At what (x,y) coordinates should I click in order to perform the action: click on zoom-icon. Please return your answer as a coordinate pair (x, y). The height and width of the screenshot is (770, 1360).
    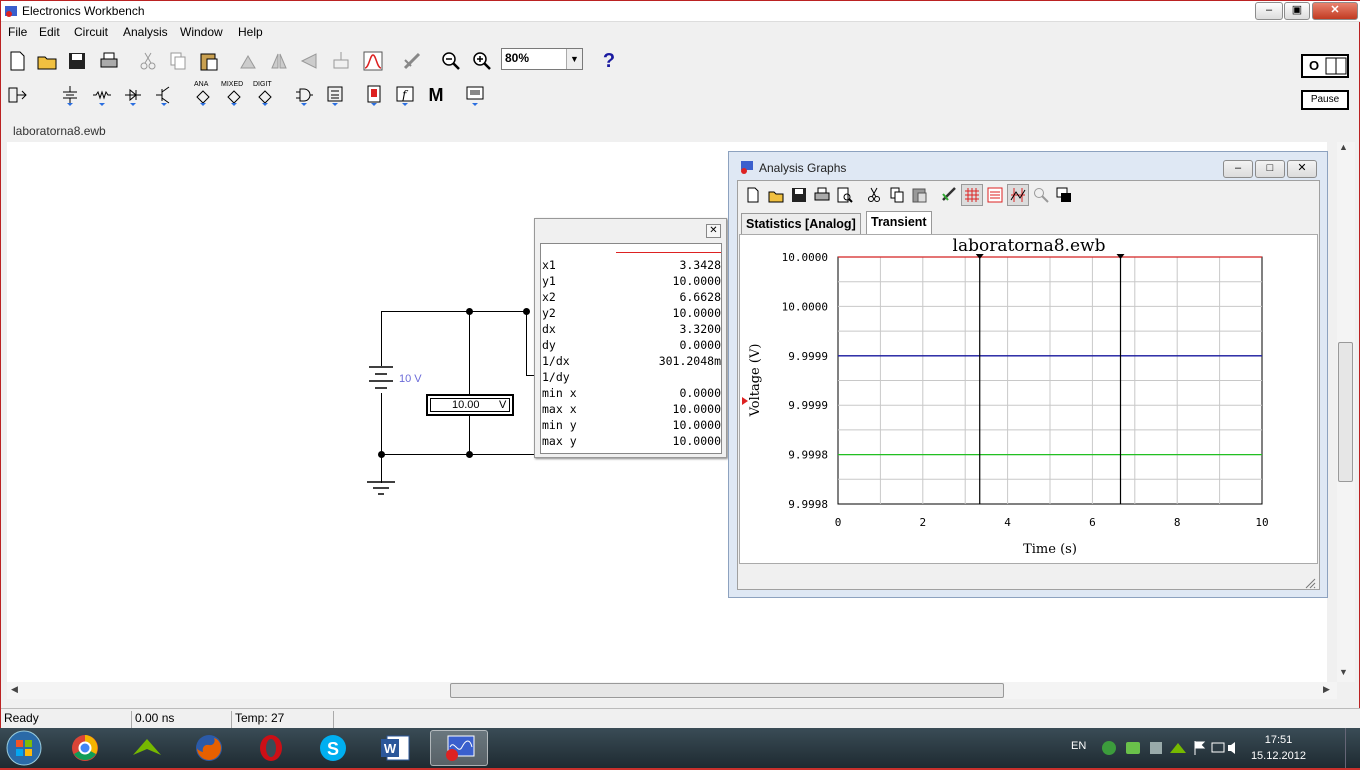
    Looking at the image, I should click on (1041, 195).